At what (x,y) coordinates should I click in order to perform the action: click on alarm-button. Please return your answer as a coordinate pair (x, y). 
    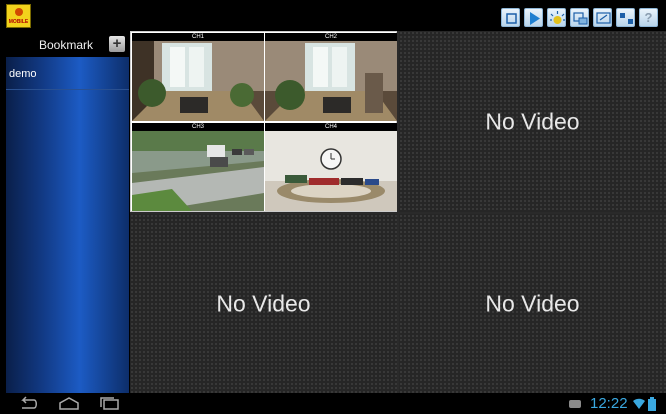
    Looking at the image, I should click on (556, 17).